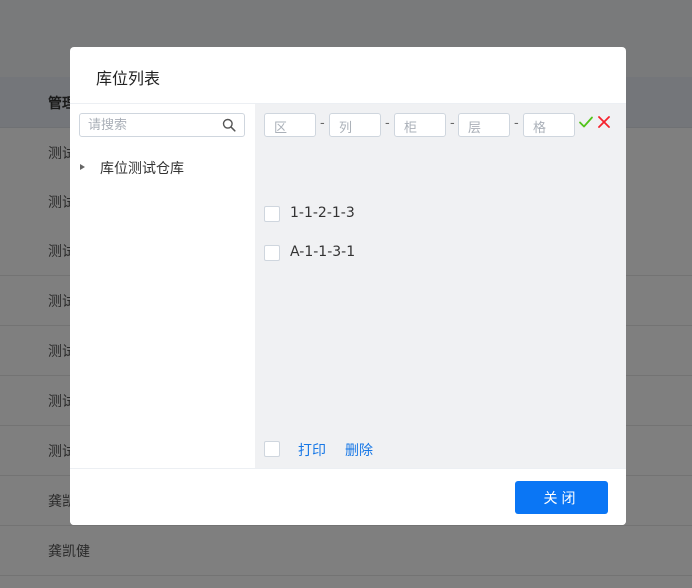  Describe the element at coordinates (290, 125) in the screenshot. I see `zone-input: 区` at that location.